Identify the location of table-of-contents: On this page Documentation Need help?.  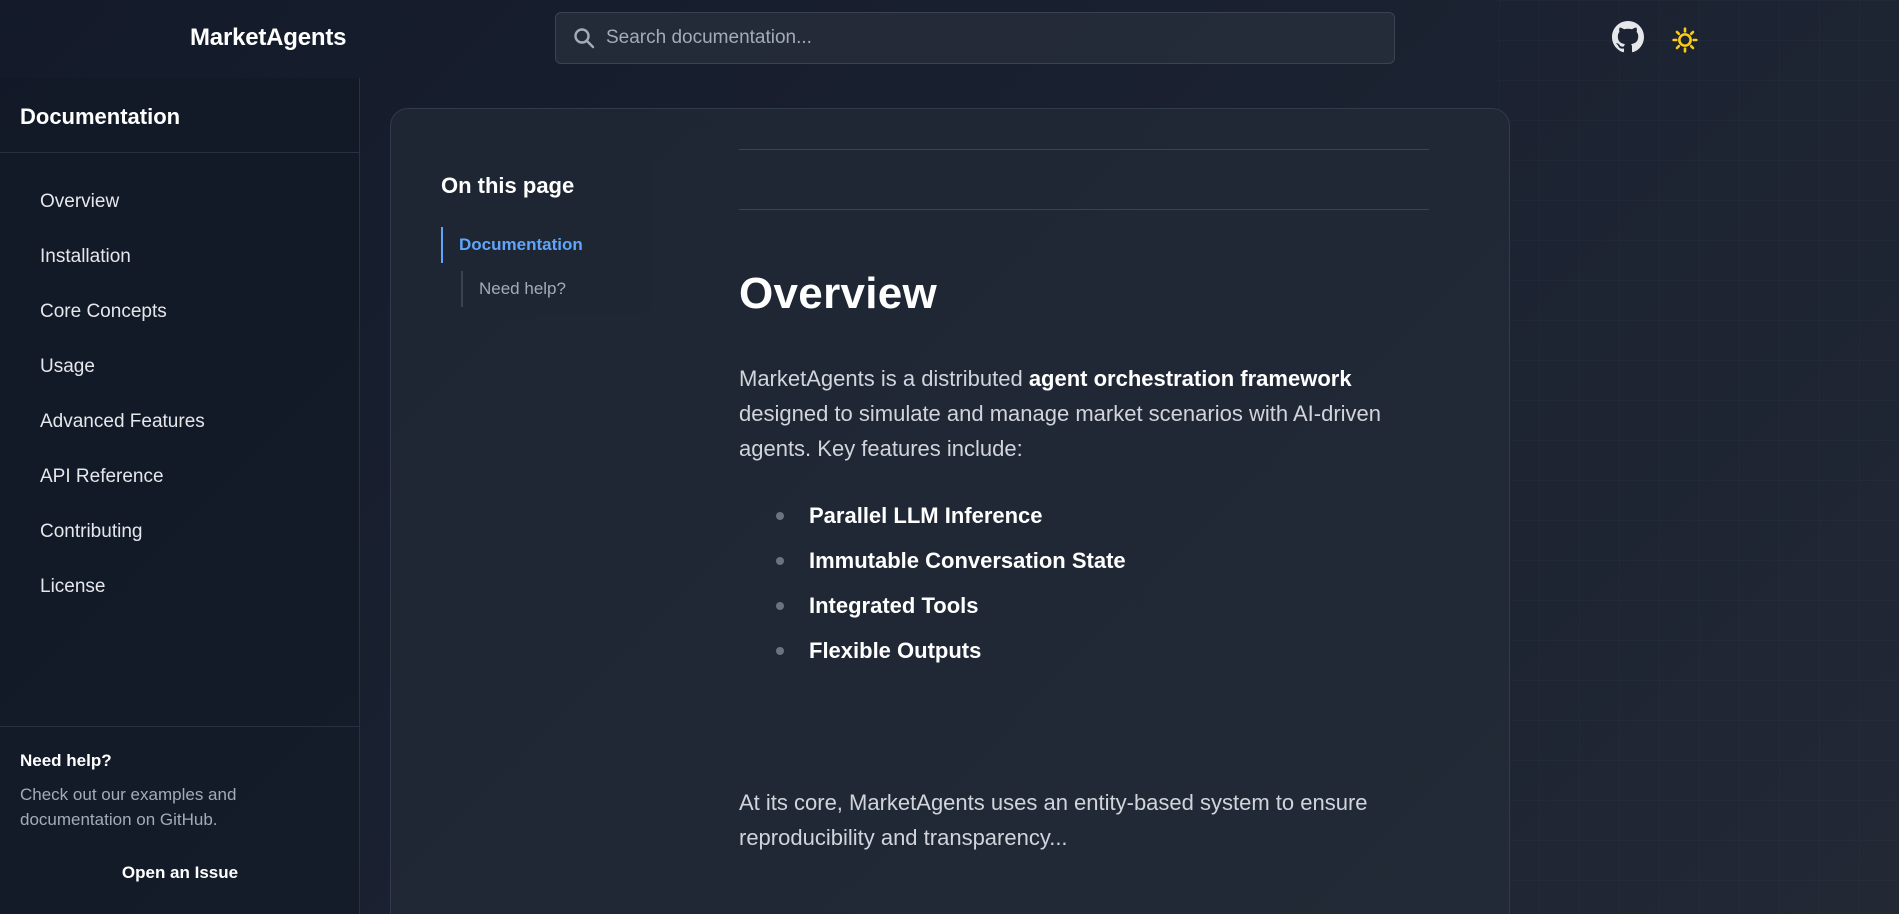
(541, 231).